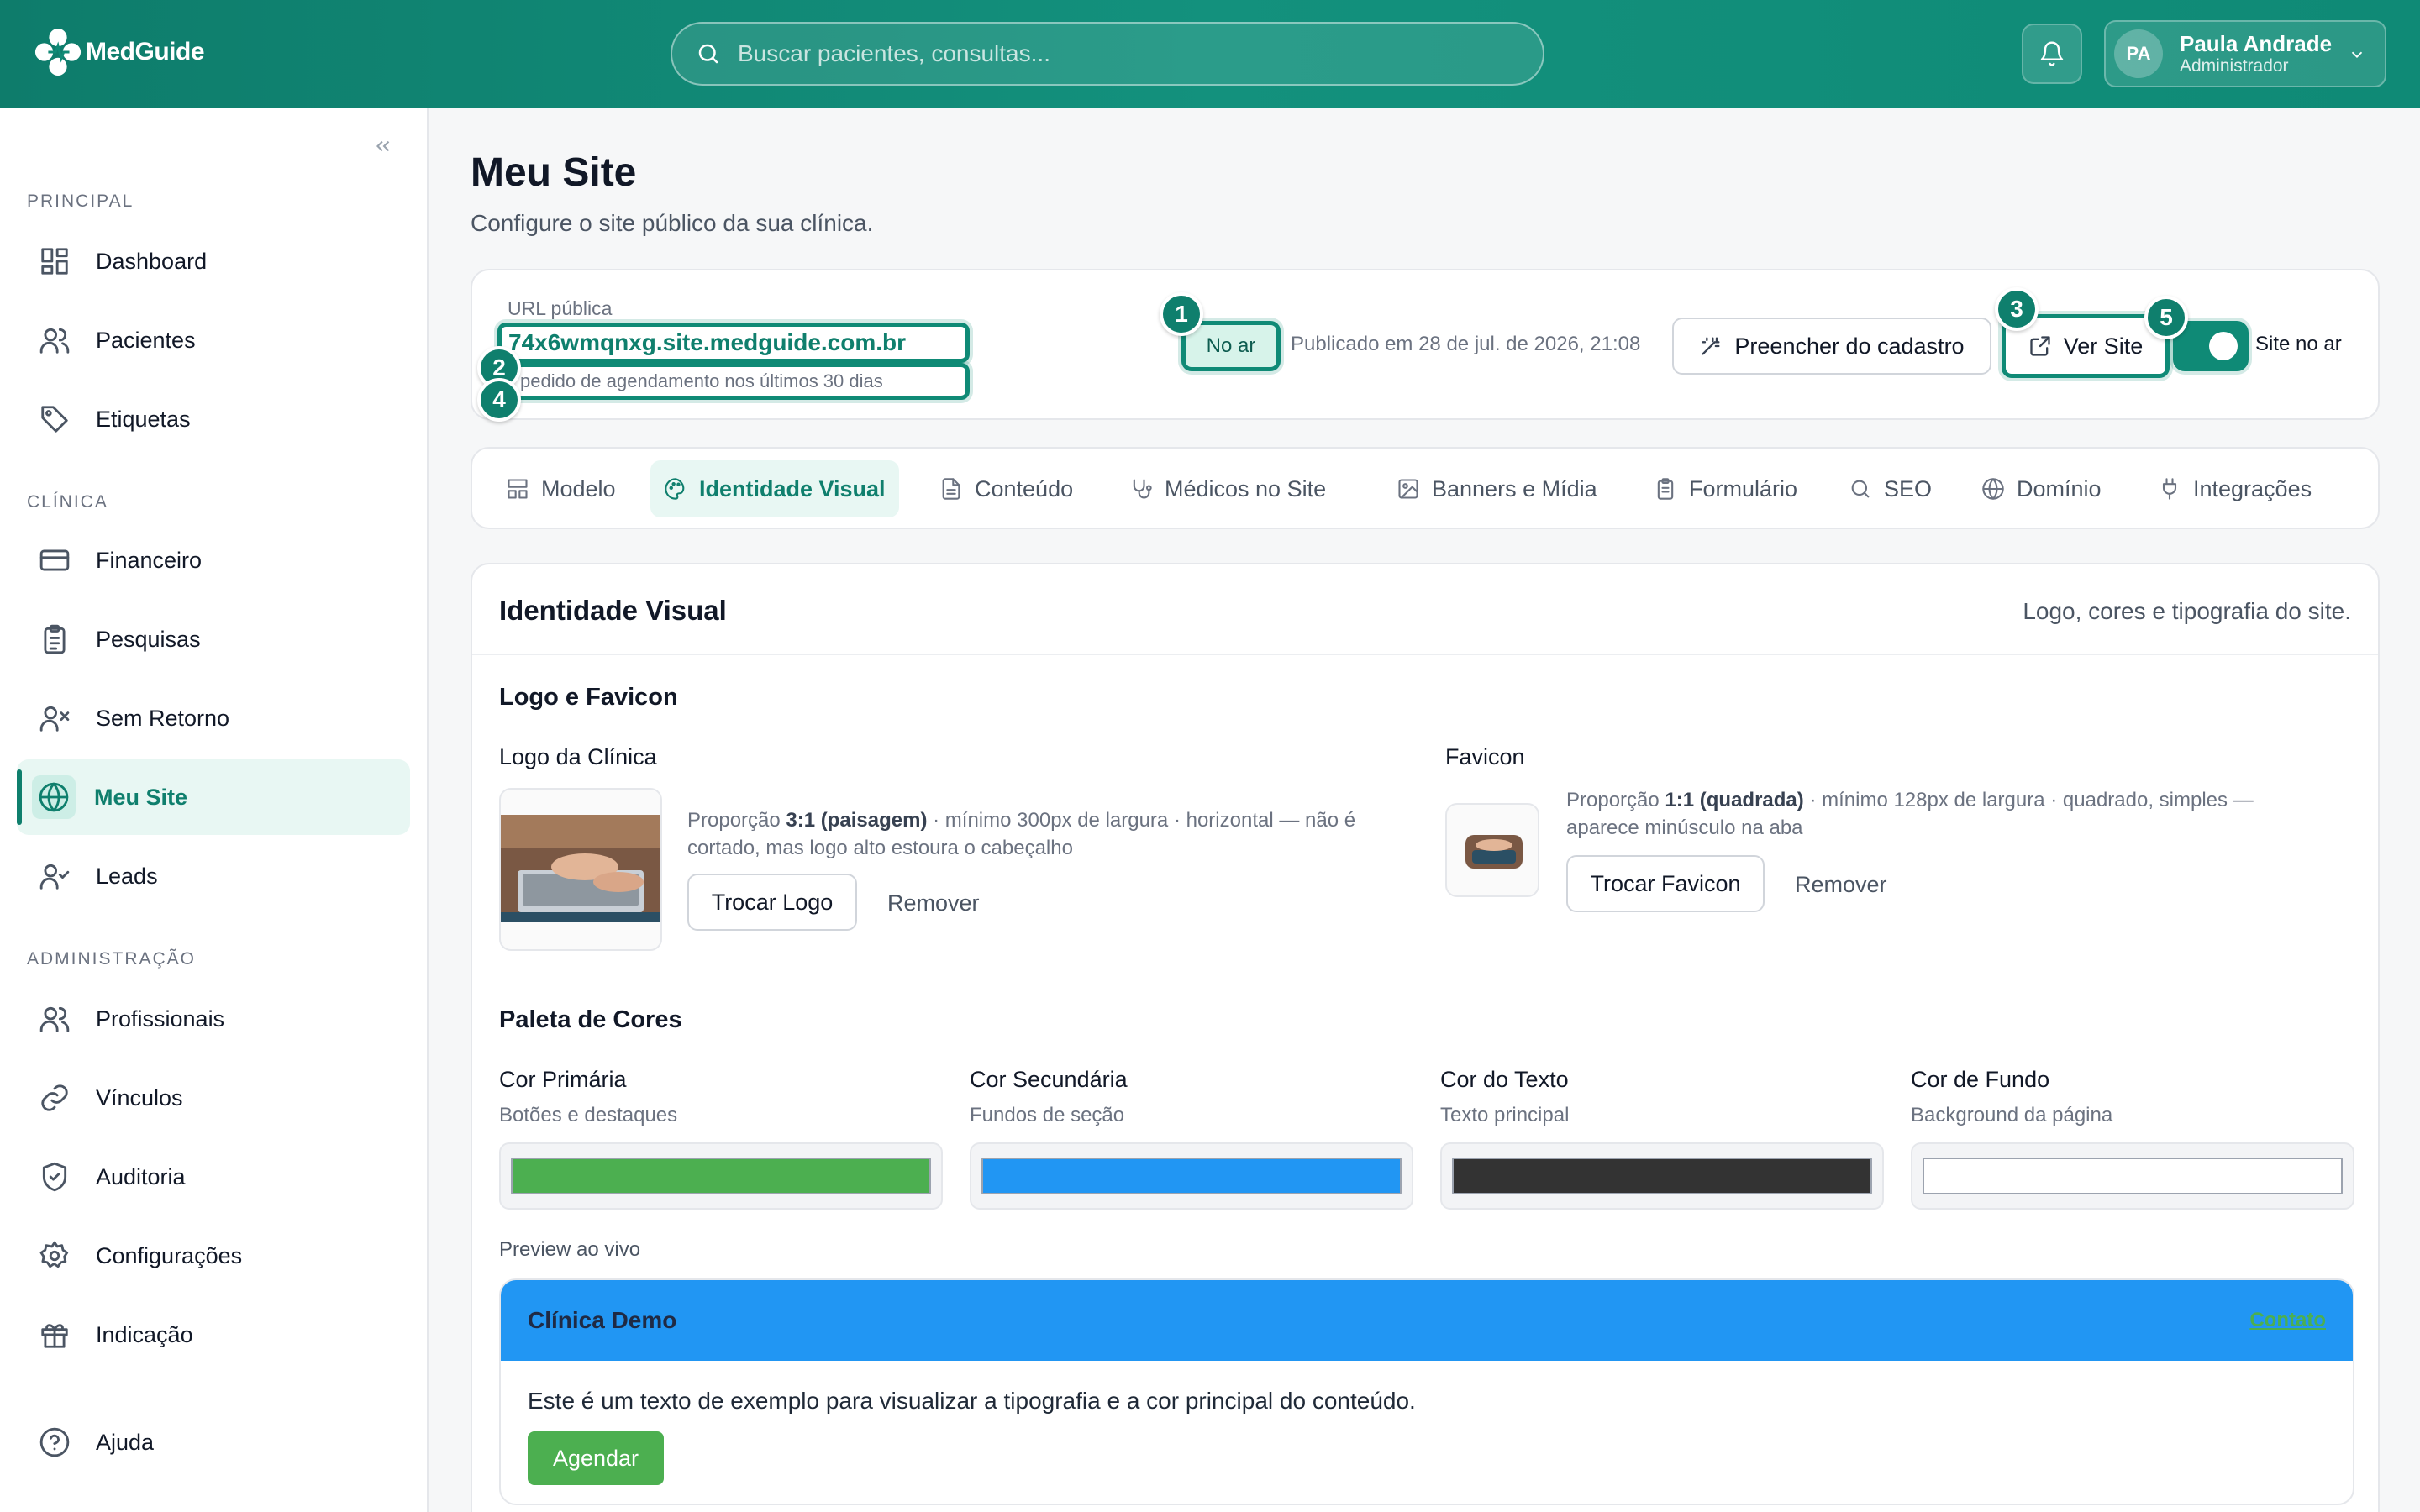 The width and height of the screenshot is (2420, 1512). What do you see at coordinates (1181, 314) in the screenshot?
I see `marker-1: 1` at bounding box center [1181, 314].